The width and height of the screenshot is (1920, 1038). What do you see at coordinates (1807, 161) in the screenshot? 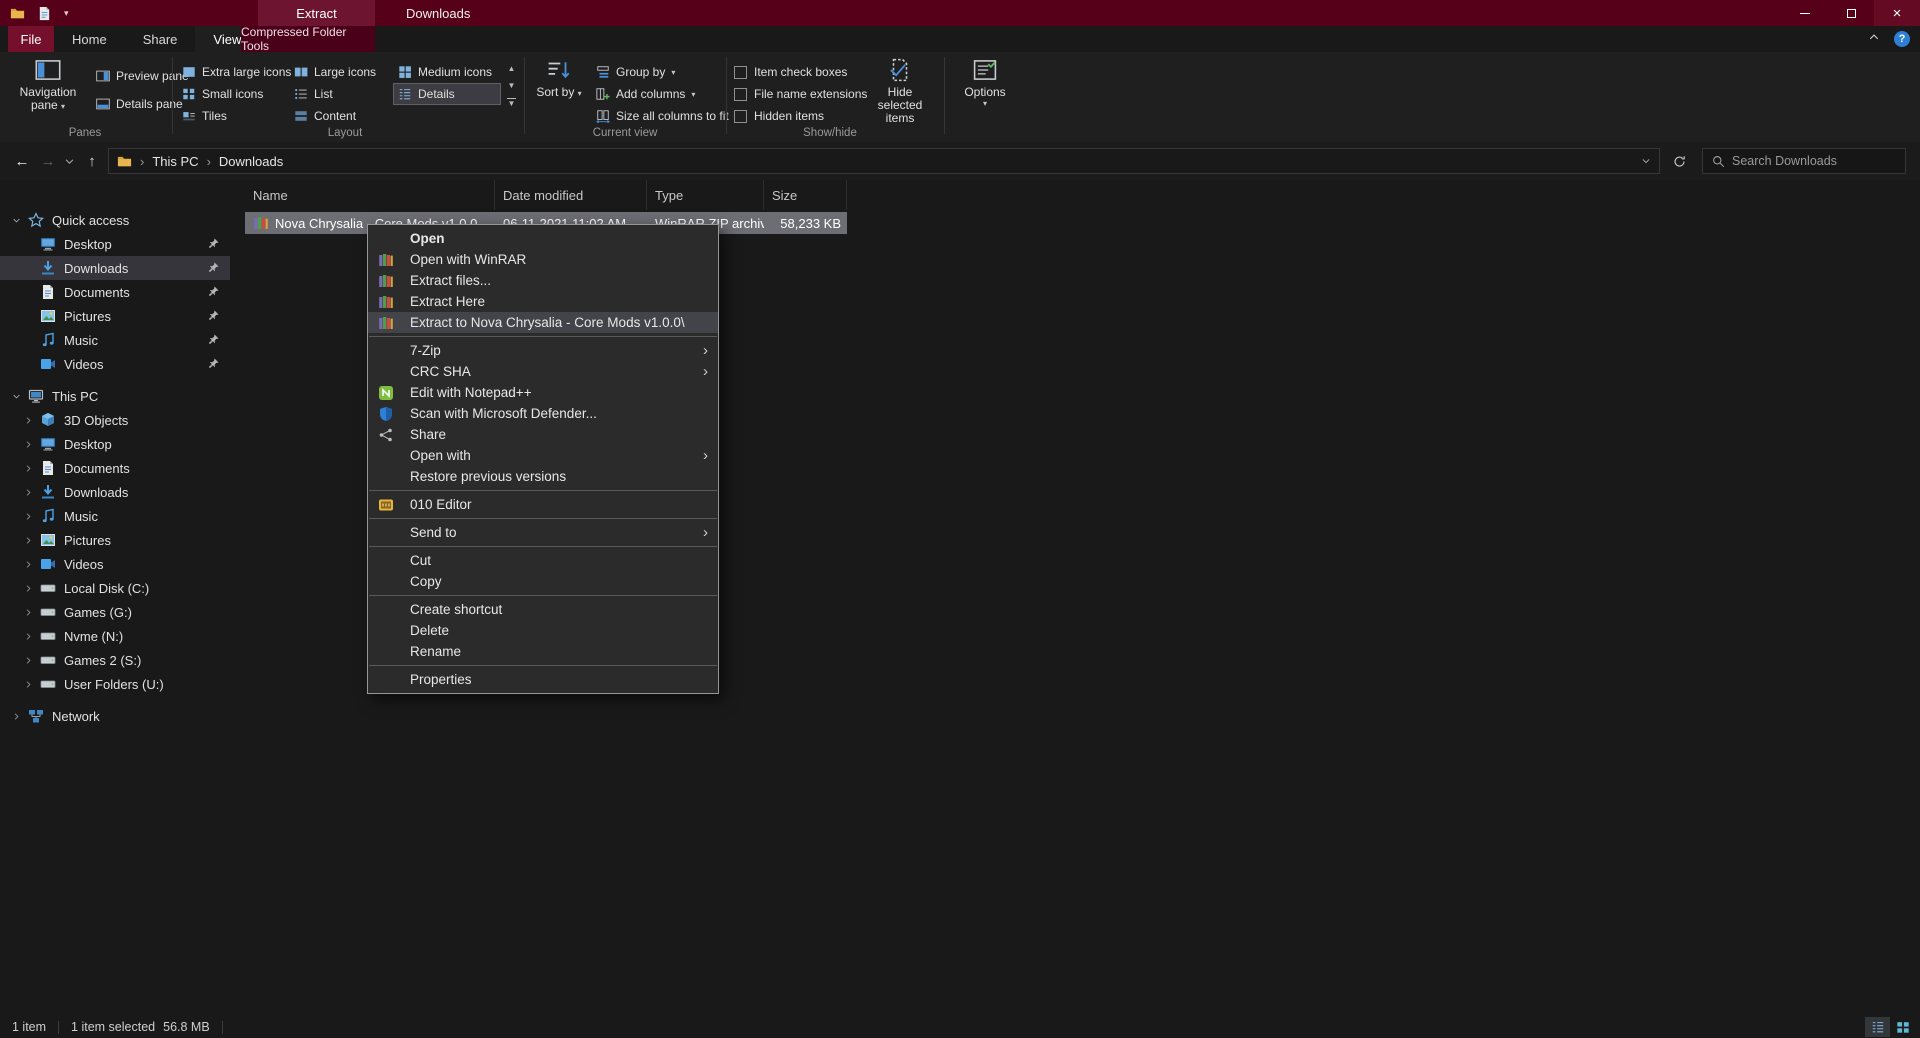
I see `search-input` at bounding box center [1807, 161].